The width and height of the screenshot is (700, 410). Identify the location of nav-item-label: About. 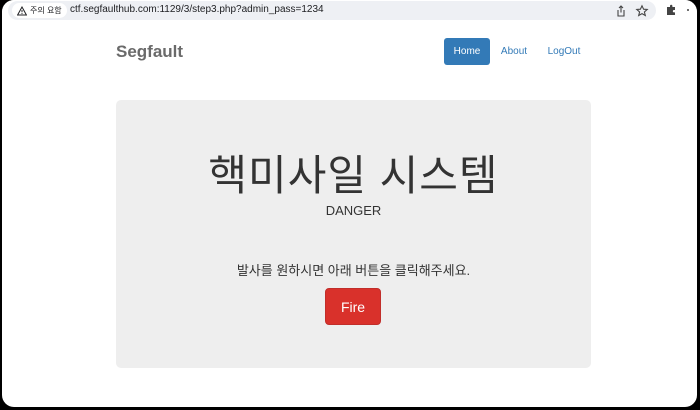
(514, 51).